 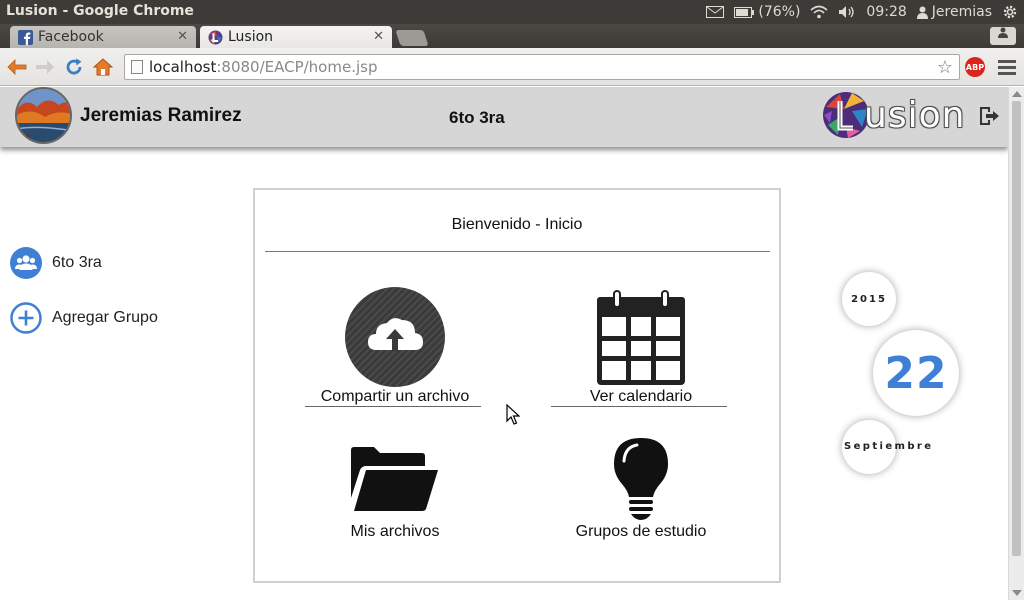 I want to click on tab-strip: Facebook ✕ Lusion ✕, so click(x=512, y=36).